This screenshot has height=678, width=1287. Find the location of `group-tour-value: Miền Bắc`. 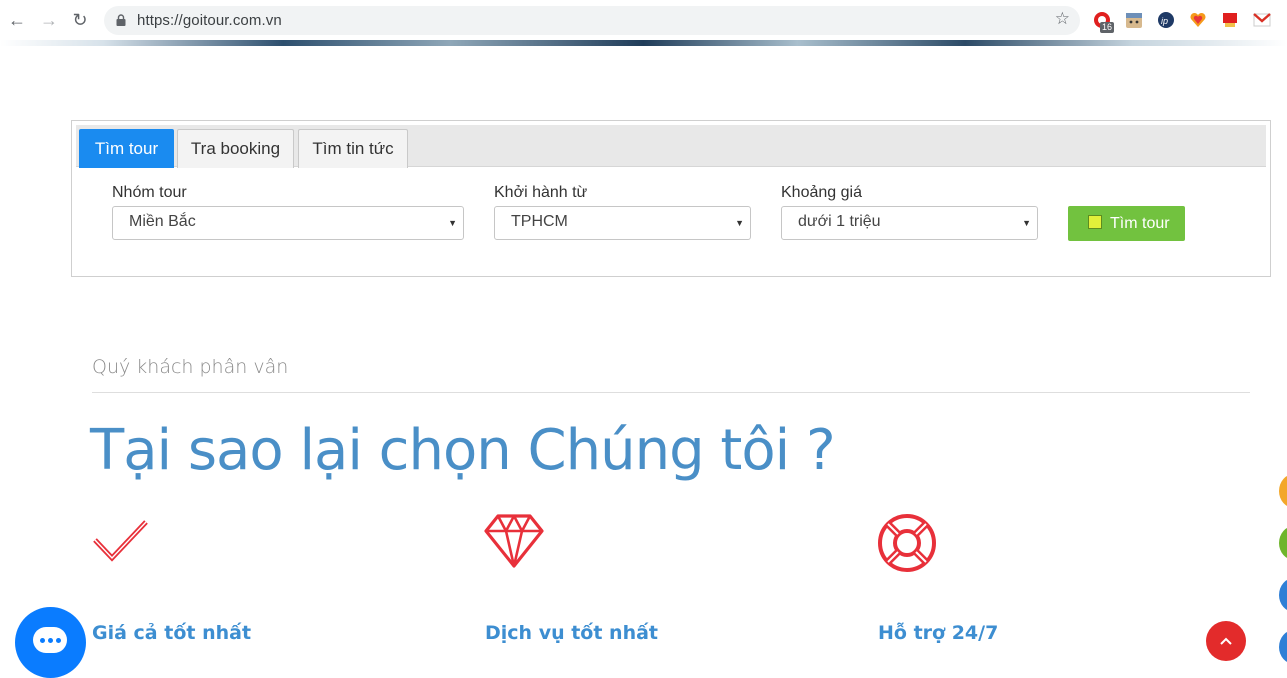

group-tour-value: Miền Bắc is located at coordinates (162, 221).